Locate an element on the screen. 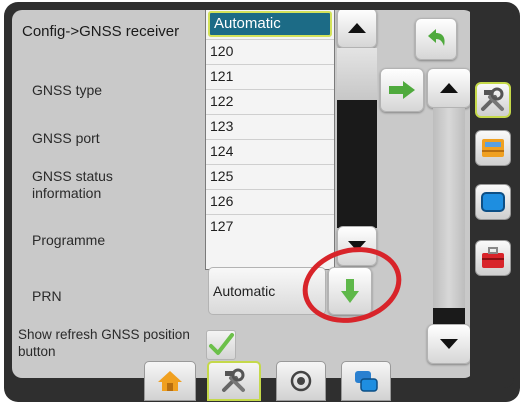 This screenshot has width=523, height=404. list-scroll-down-button is located at coordinates (449, 344).